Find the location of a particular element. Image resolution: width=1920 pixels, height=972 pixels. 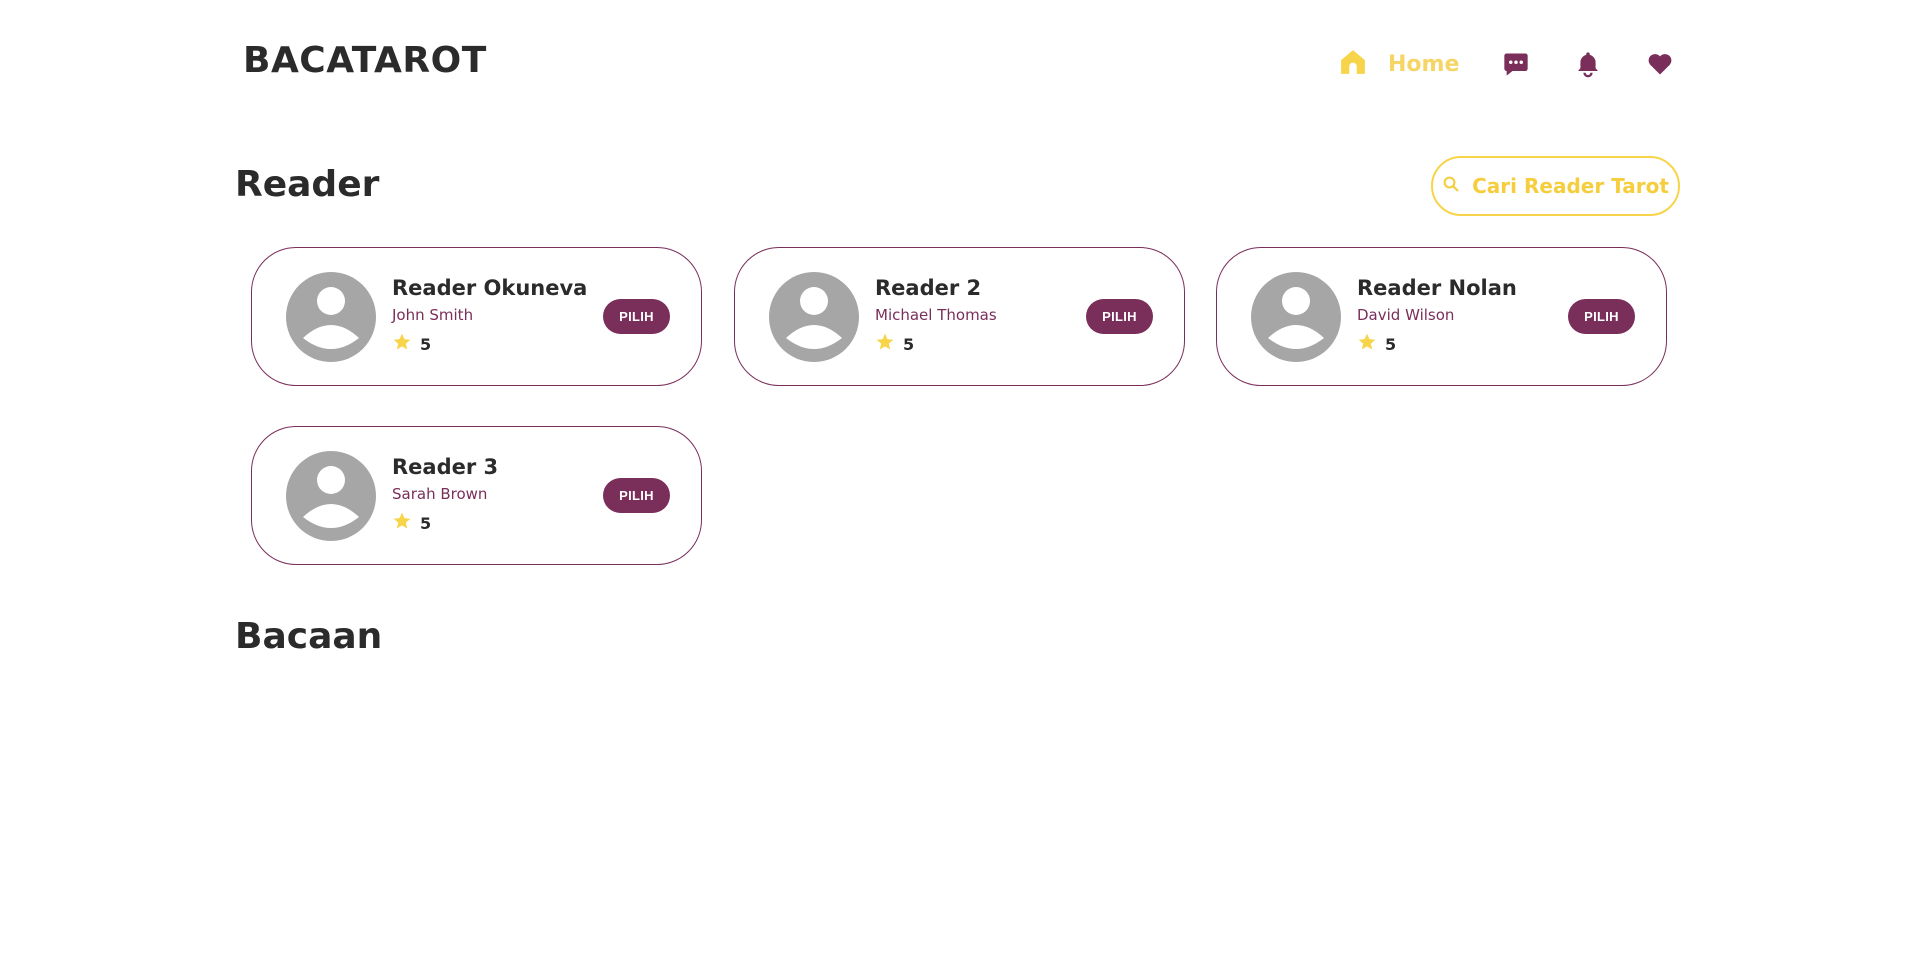

nav-home-label: Home is located at coordinates (1424, 64).